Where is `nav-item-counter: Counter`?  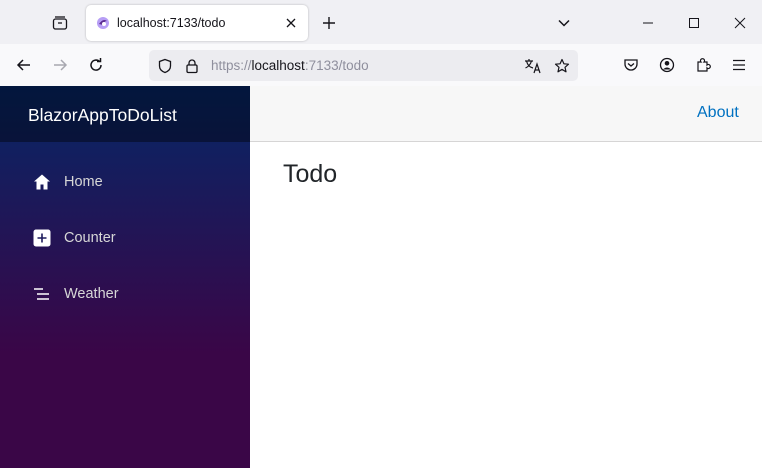 nav-item-counter: Counter is located at coordinates (125, 238).